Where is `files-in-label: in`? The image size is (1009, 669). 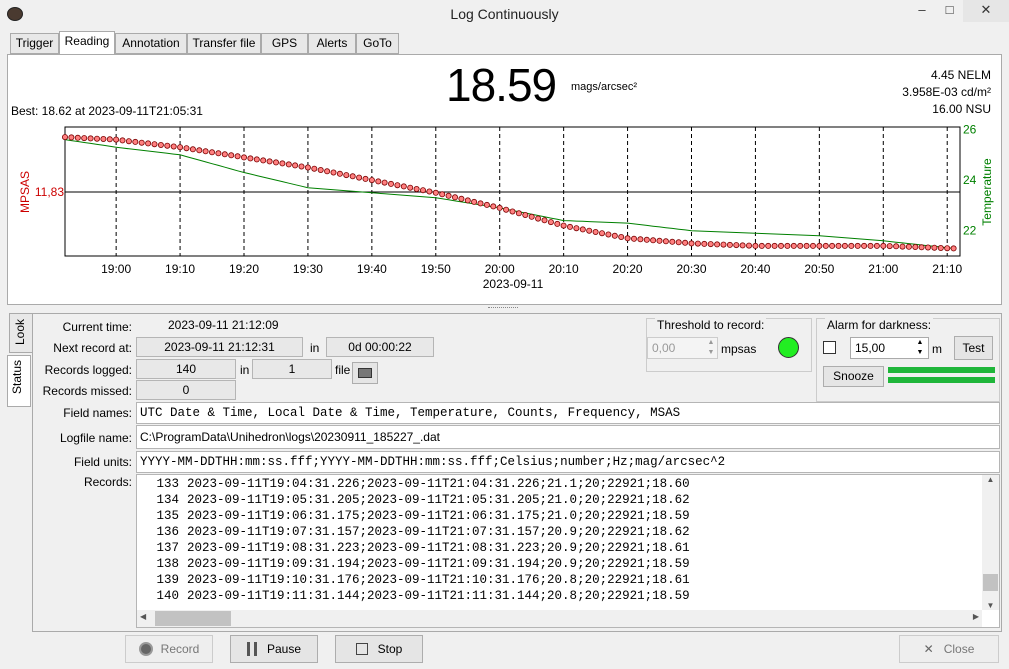 files-in-label: in is located at coordinates (245, 370).